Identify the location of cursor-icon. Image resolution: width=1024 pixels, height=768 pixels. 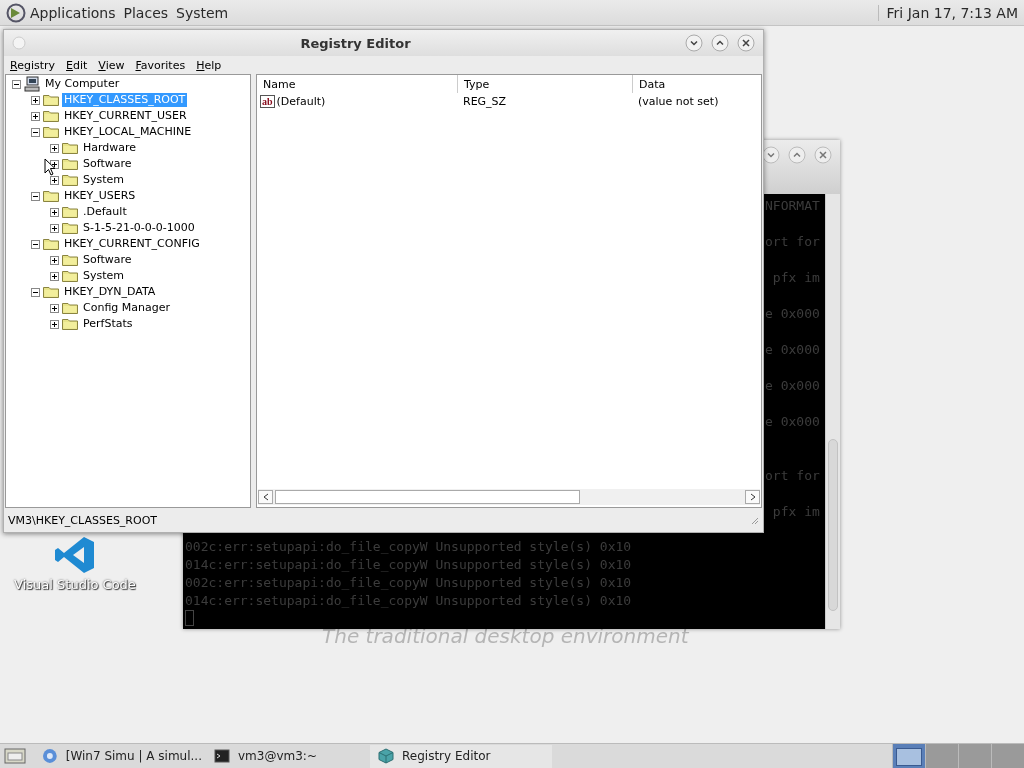
(50, 167).